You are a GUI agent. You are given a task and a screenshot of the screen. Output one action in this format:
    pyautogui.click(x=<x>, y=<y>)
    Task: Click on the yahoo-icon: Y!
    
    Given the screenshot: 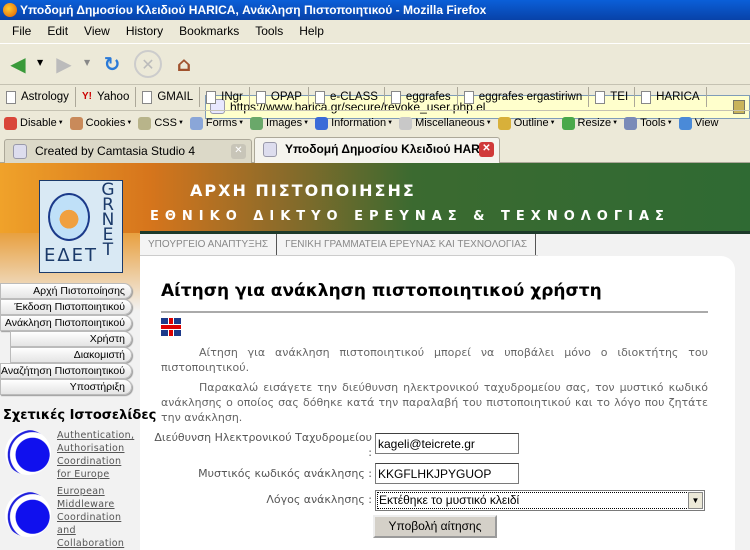 What is the action you would take?
    pyautogui.click(x=86, y=96)
    